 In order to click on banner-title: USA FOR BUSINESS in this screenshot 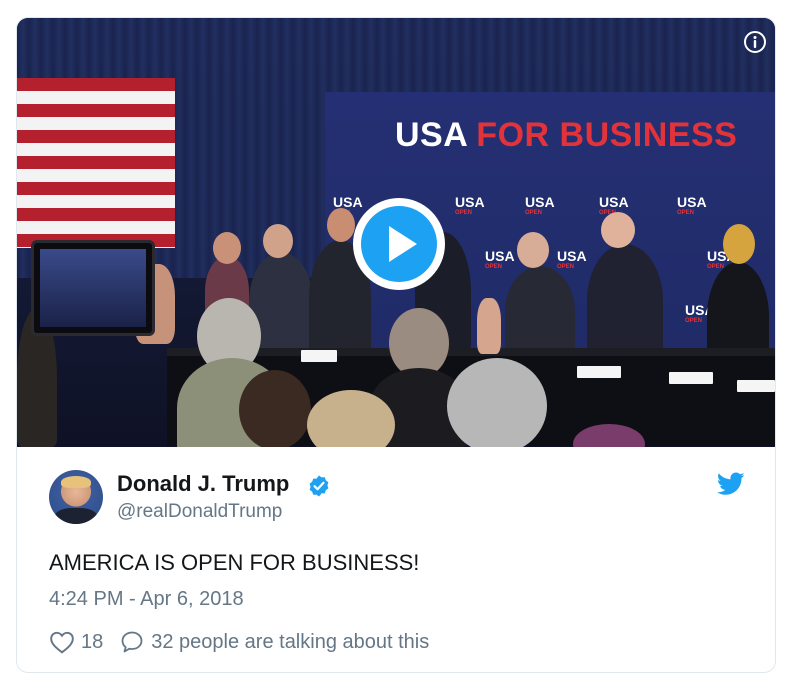, I will do `click(566, 135)`.